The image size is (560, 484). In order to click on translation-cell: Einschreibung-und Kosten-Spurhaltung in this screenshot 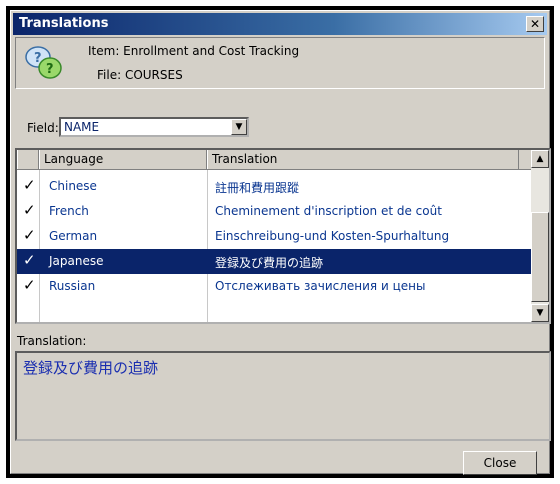, I will do `click(332, 236)`.